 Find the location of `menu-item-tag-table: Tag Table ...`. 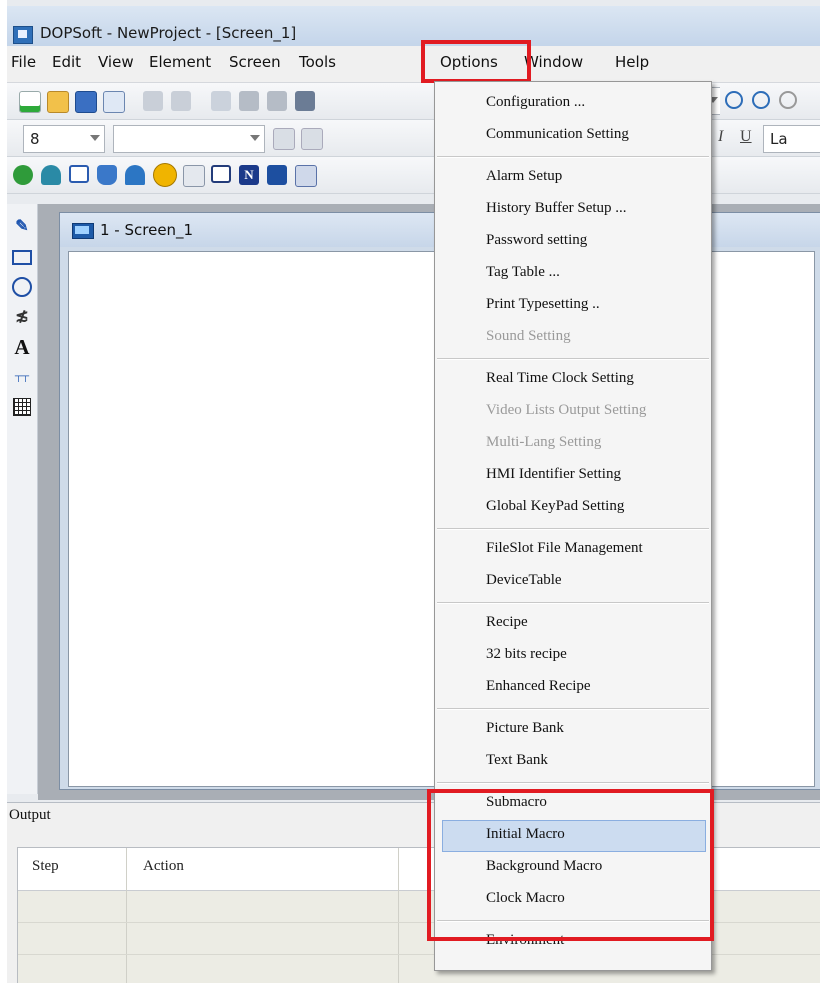

menu-item-tag-table: Tag Table ... is located at coordinates (523, 272).